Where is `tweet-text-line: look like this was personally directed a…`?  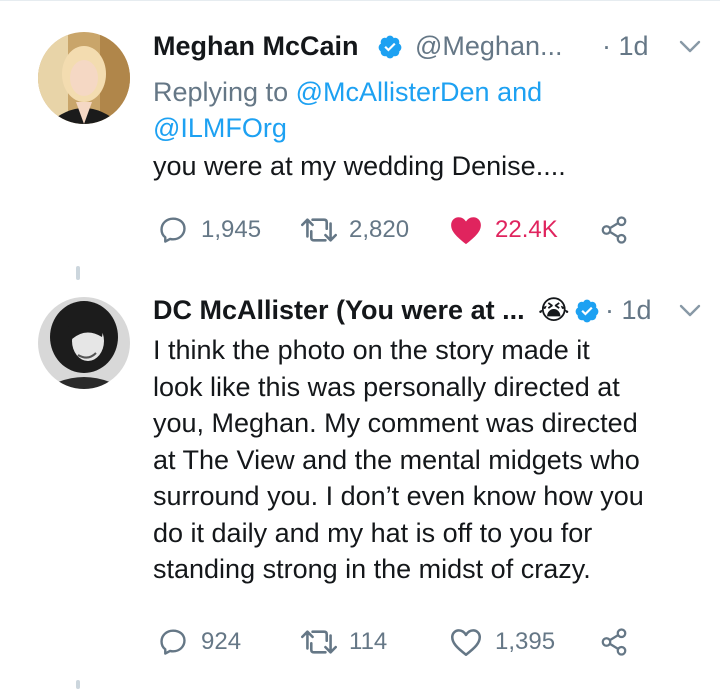 tweet-text-line: look like this was personally directed a… is located at coordinates (386, 386).